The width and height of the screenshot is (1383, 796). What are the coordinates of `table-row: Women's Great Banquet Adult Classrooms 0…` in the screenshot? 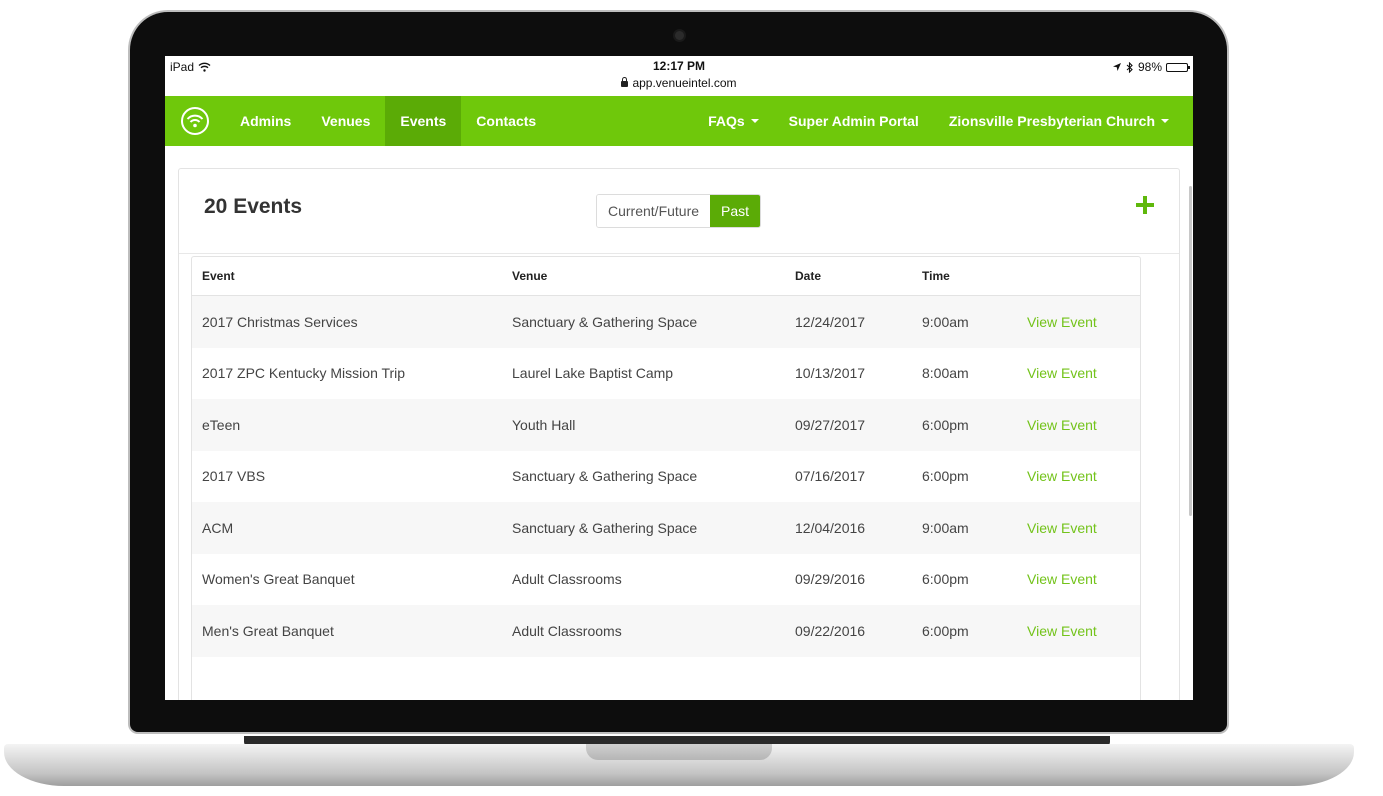 It's located at (666, 580).